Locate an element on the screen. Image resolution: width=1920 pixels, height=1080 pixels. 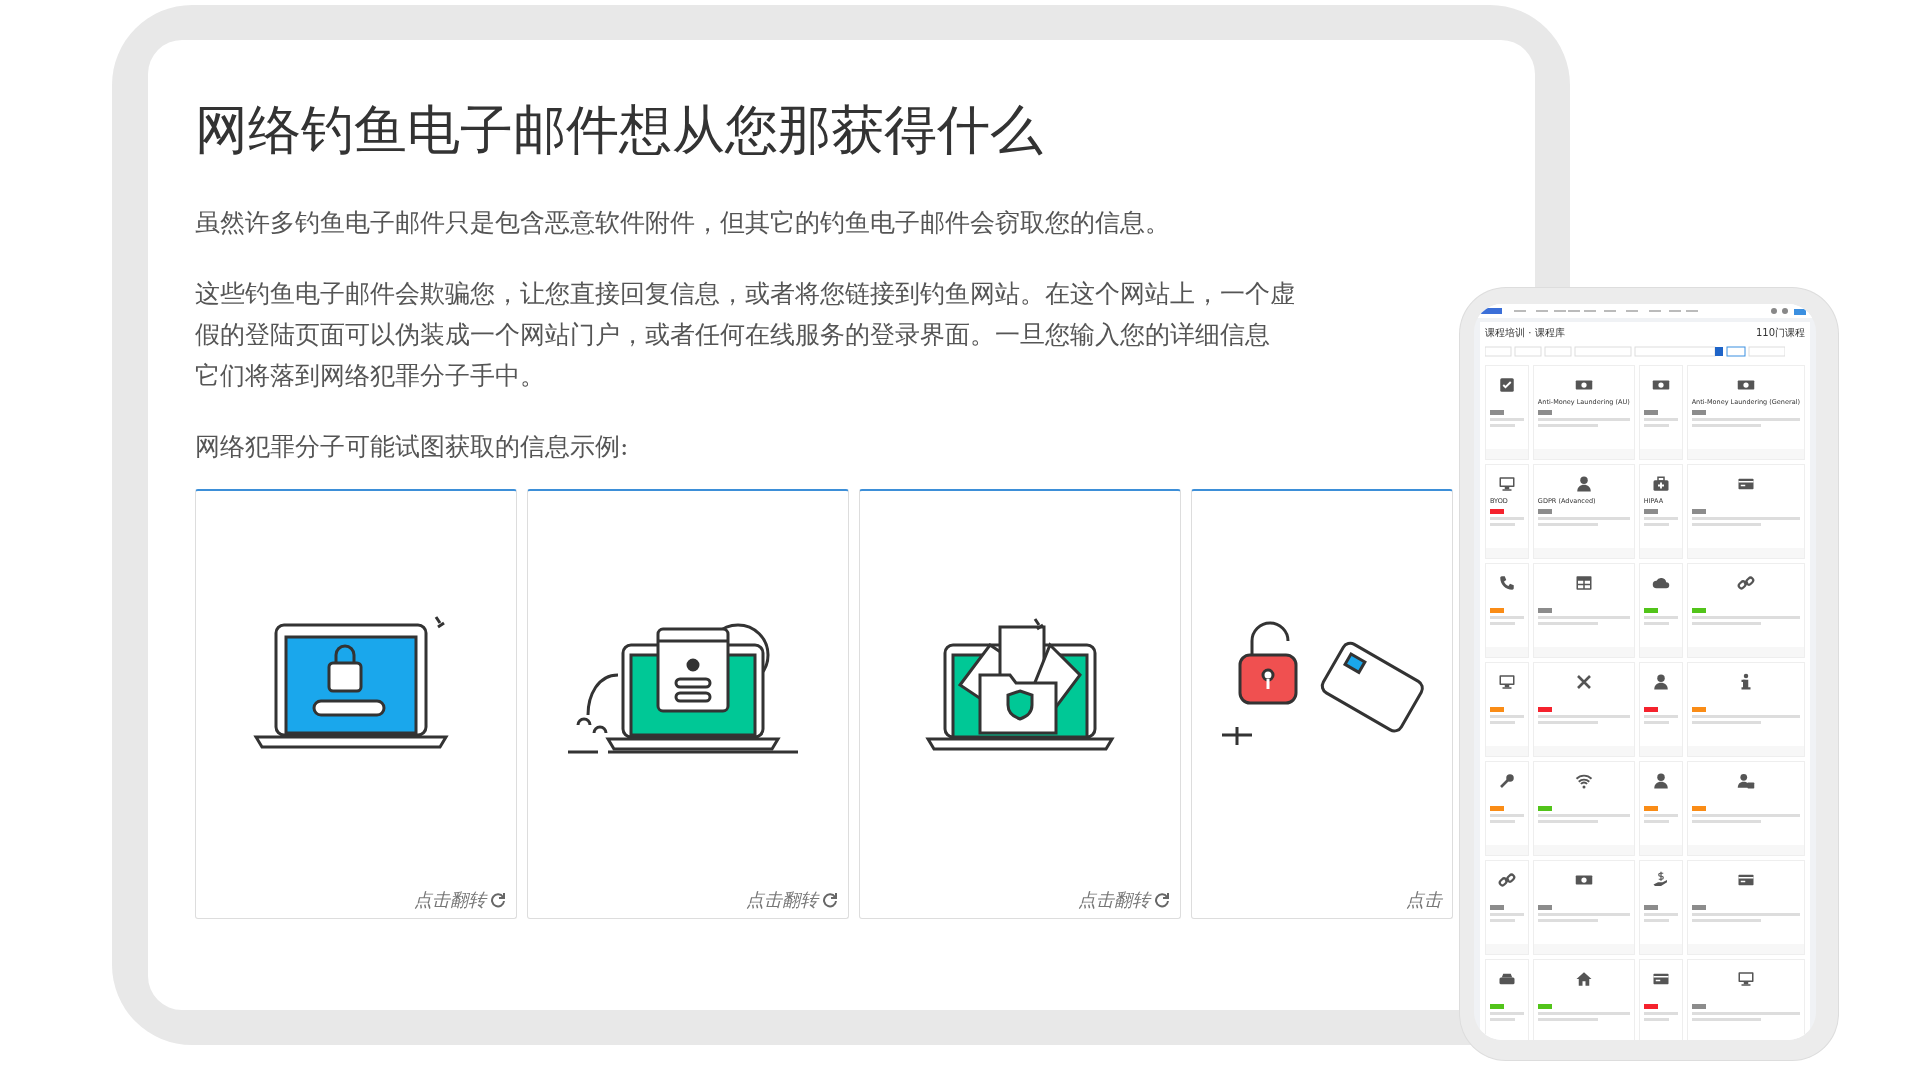
wifi-icon is located at coordinates (1583, 781).